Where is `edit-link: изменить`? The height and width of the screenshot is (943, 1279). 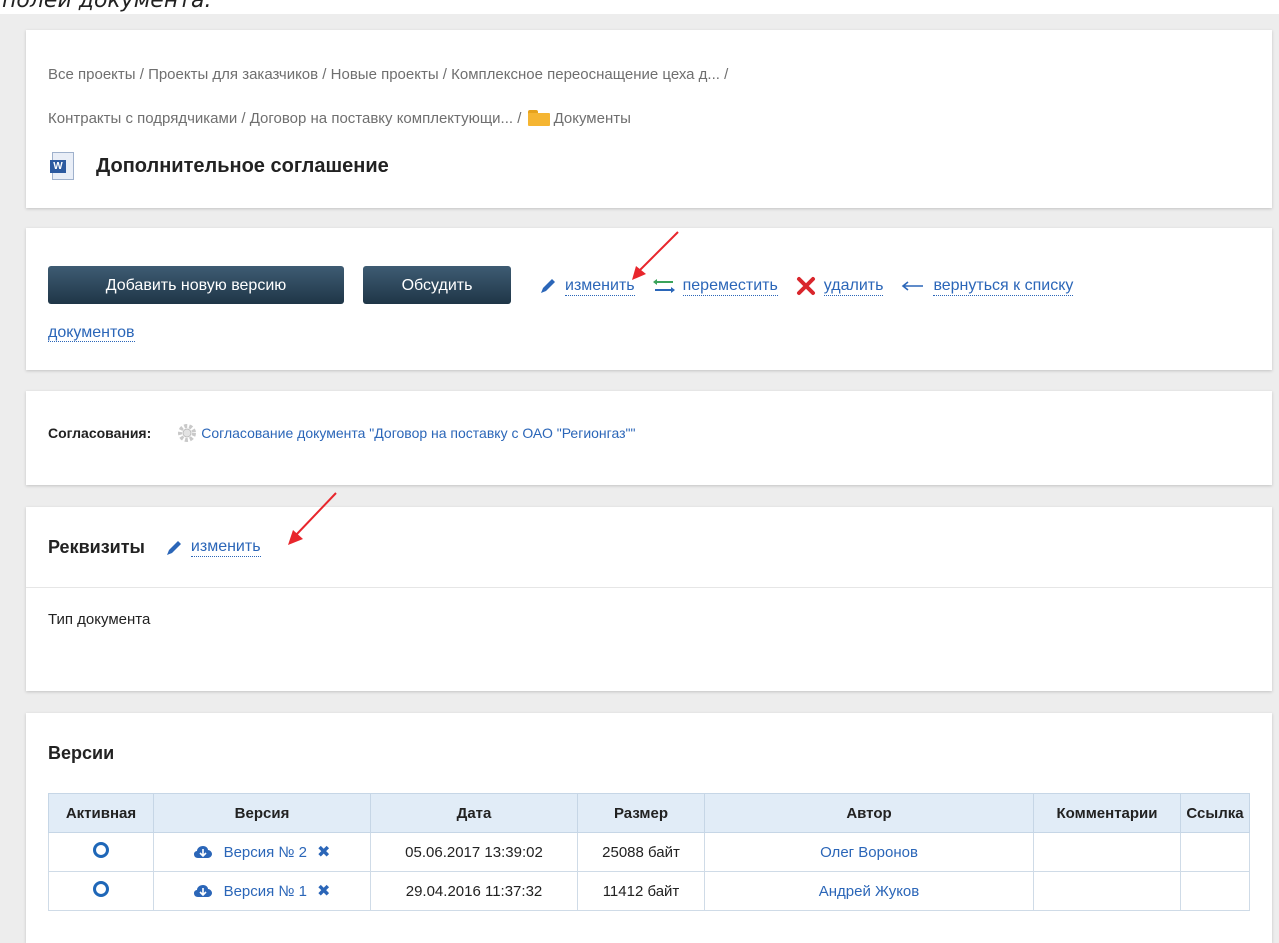 edit-link: изменить is located at coordinates (600, 286).